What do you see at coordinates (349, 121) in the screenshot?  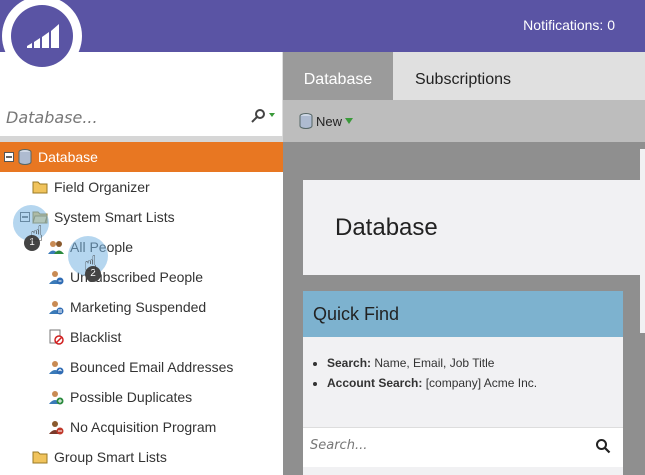 I see `dropdown-arrow-icon` at bounding box center [349, 121].